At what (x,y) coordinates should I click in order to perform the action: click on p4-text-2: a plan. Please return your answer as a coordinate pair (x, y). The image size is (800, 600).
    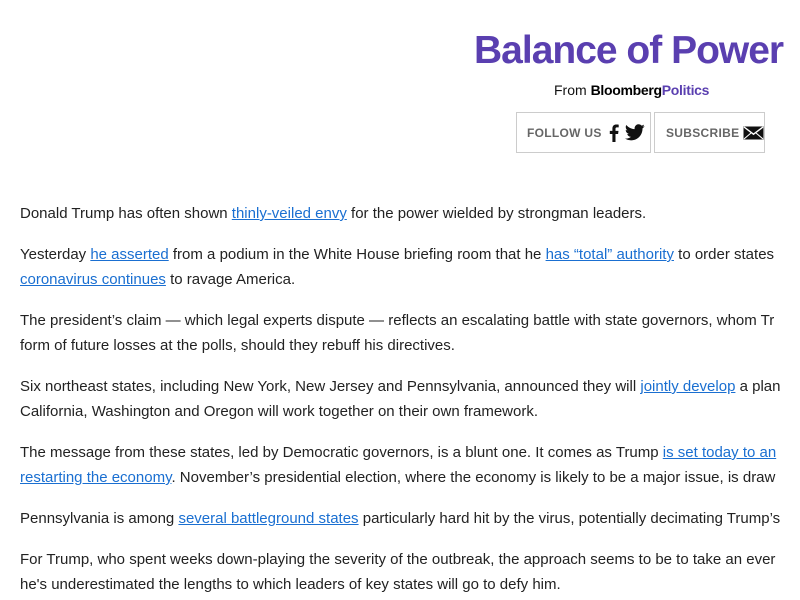
    Looking at the image, I should click on (758, 386).